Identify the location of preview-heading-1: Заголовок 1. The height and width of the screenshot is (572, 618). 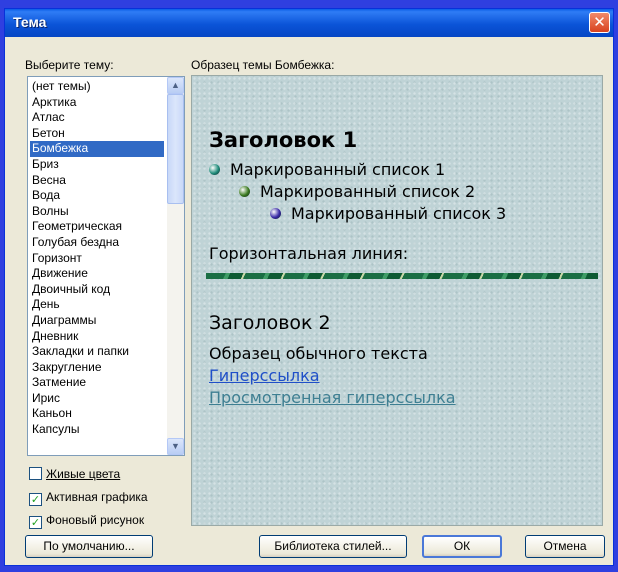
(283, 140).